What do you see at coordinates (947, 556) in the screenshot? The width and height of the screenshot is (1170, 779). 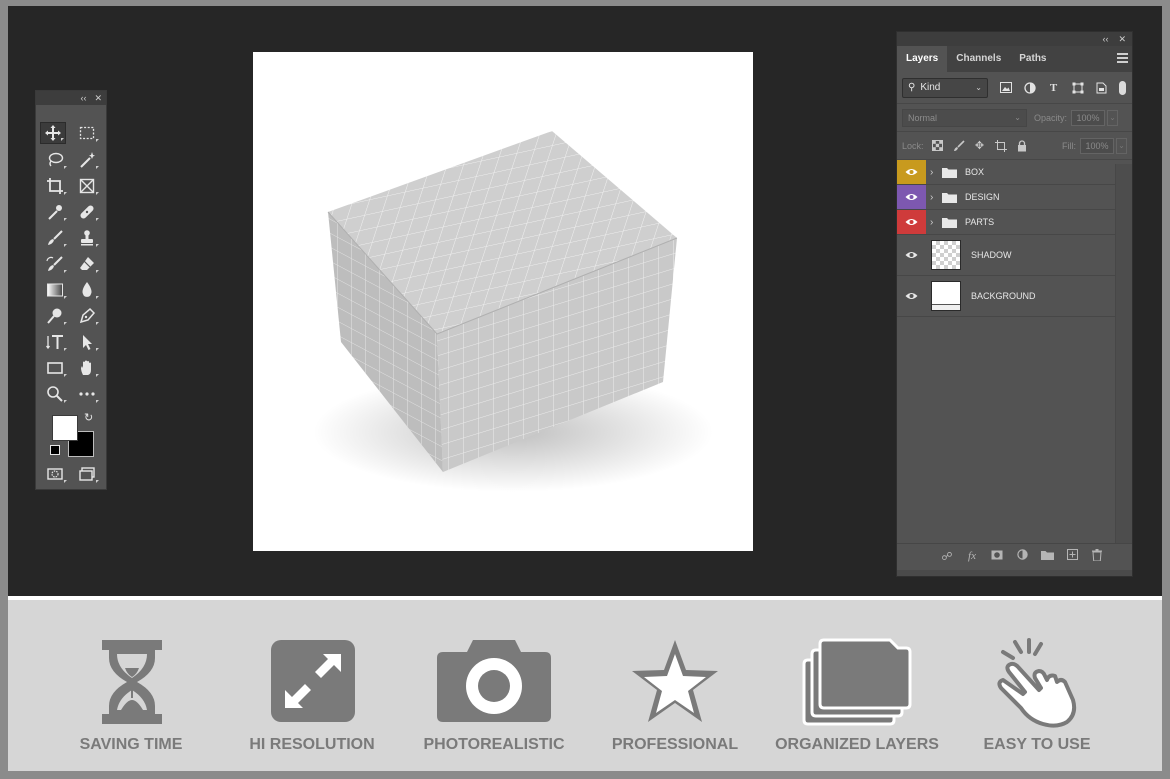 I see `link-icon: ☍` at bounding box center [947, 556].